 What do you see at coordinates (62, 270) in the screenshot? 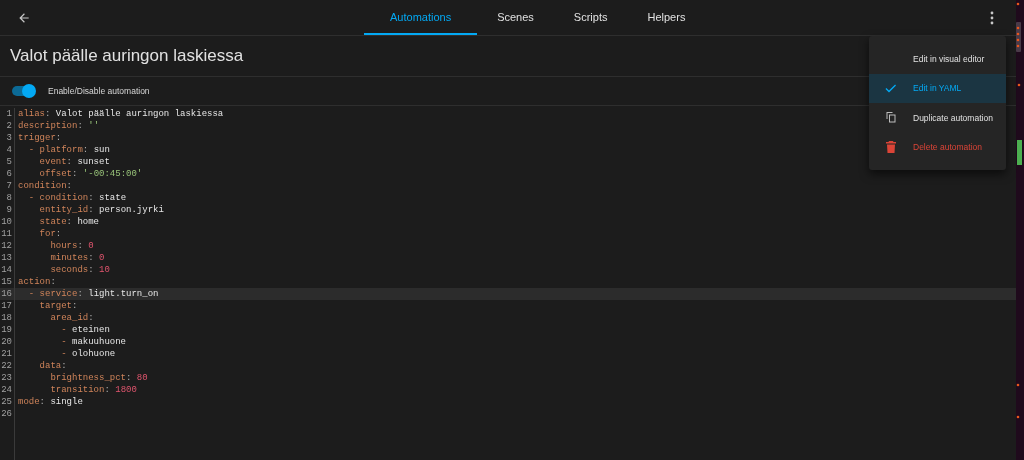
I see `code-line: seconds: 10` at bounding box center [62, 270].